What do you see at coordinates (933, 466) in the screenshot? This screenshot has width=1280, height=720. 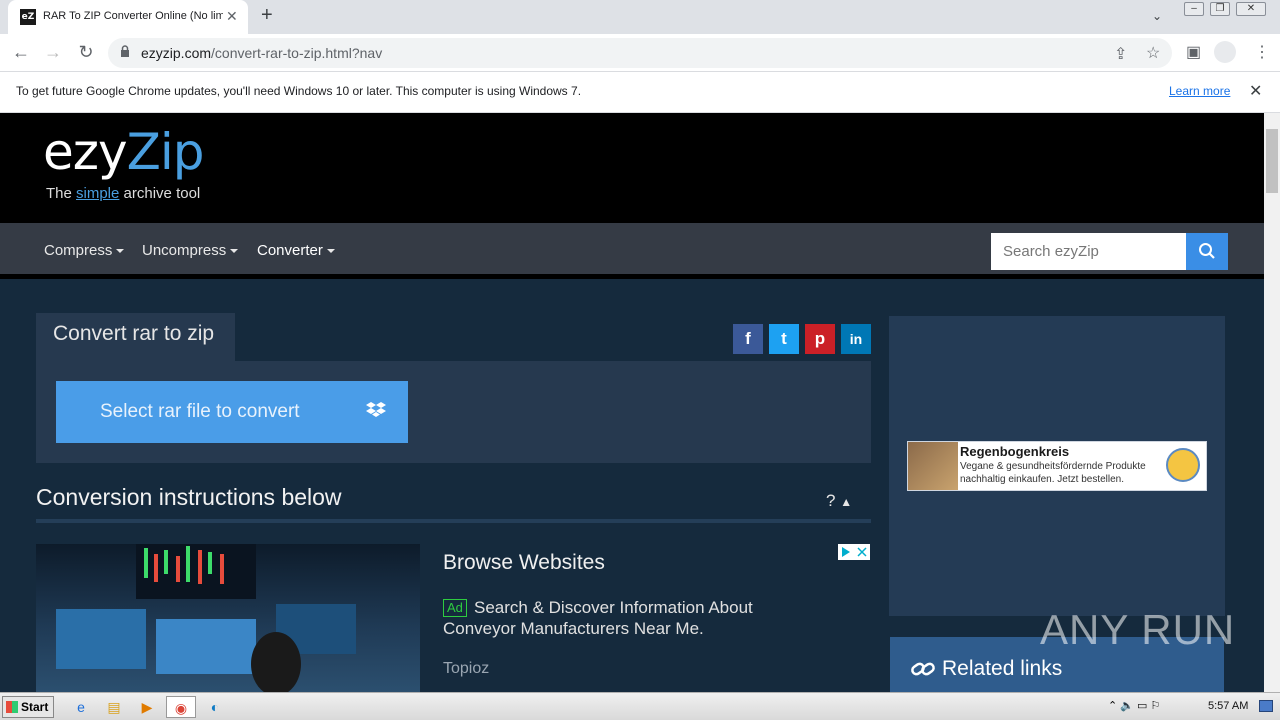 I see `sidebar-ad-image` at bounding box center [933, 466].